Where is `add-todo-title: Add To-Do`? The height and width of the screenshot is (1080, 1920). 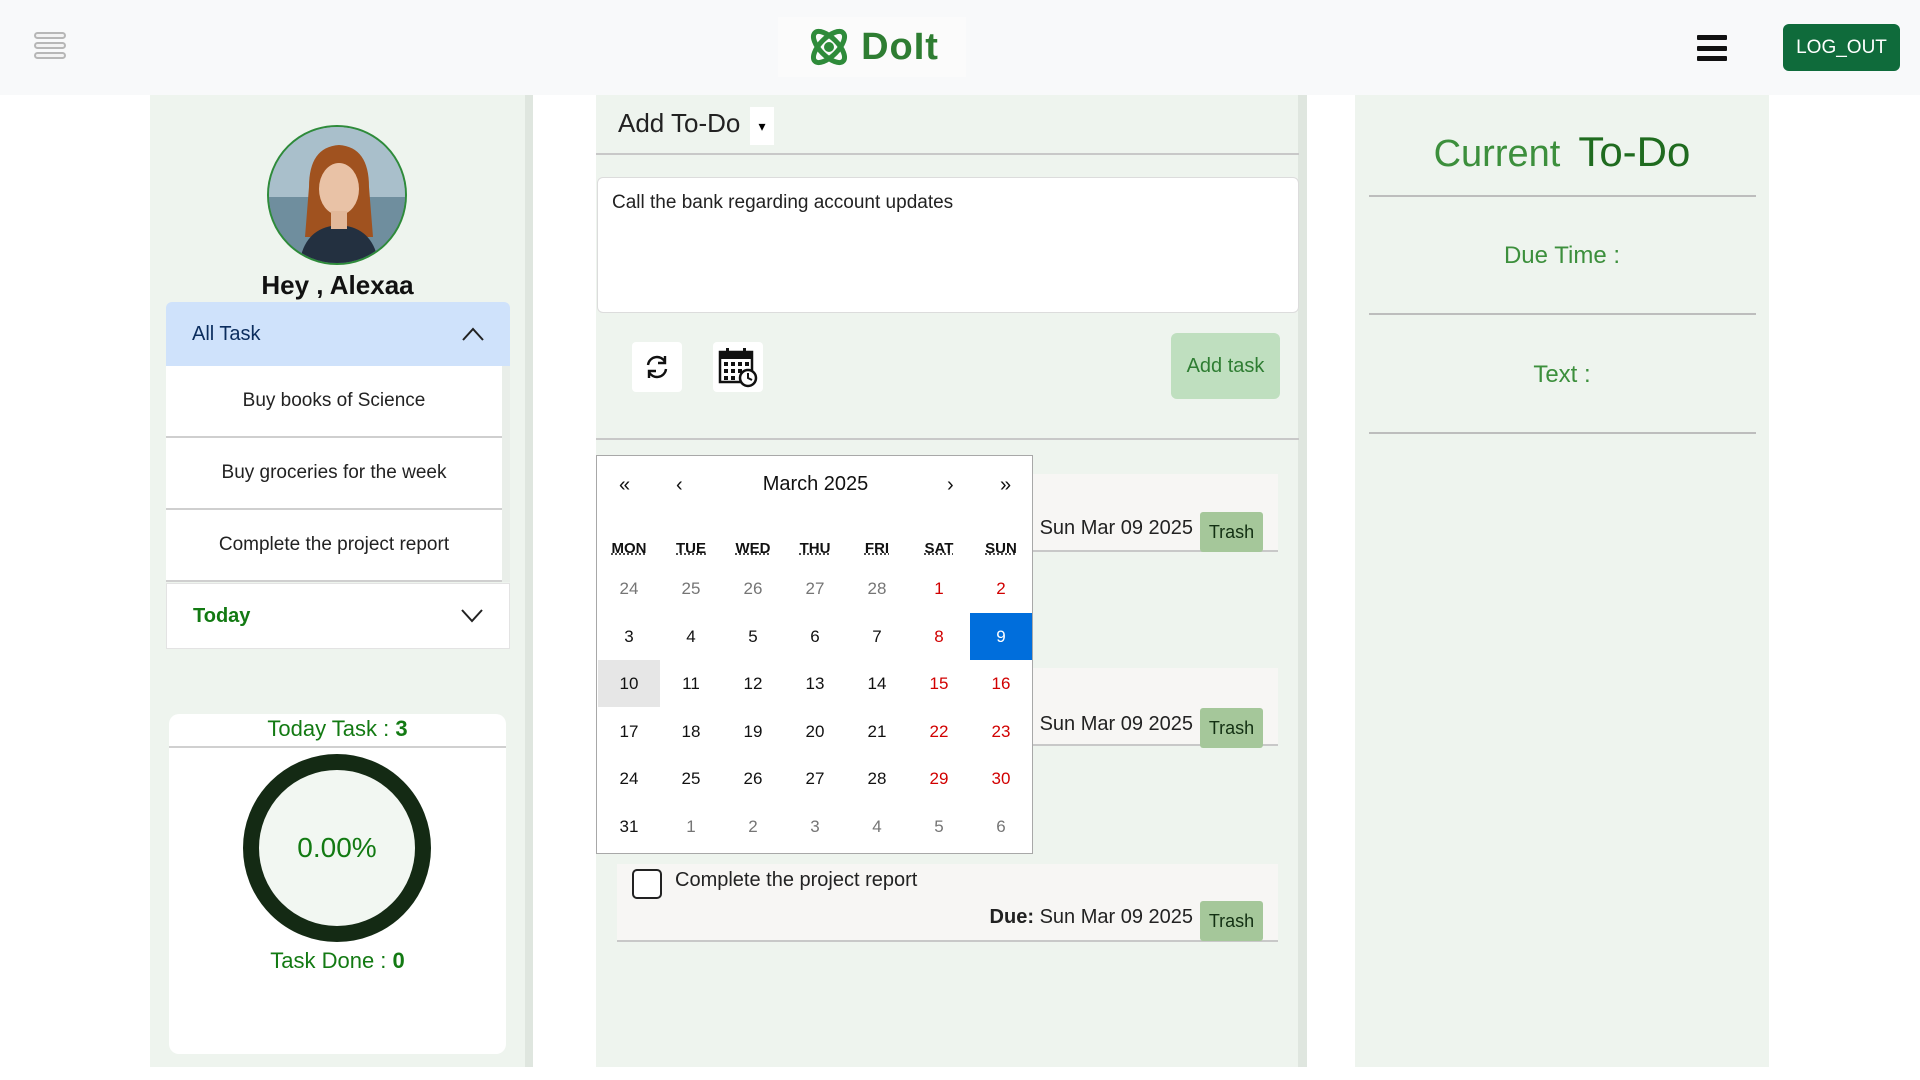
add-todo-title: Add To-Do is located at coordinates (679, 123).